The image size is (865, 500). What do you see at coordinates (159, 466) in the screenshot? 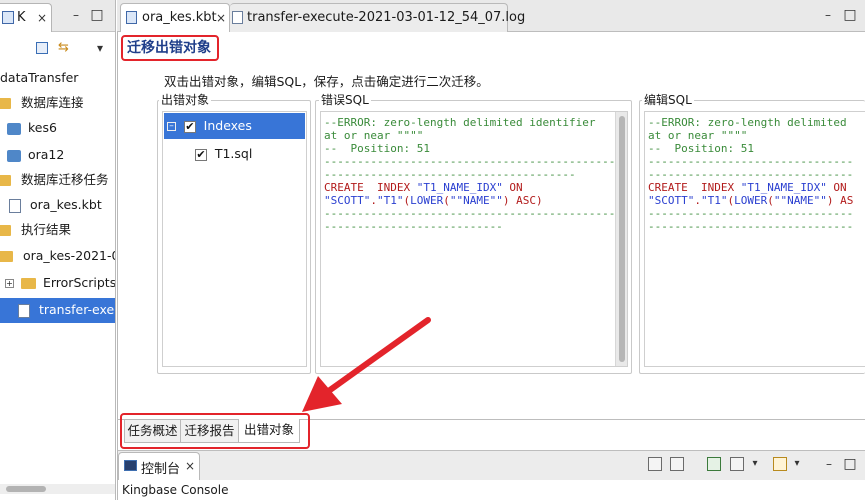
I see `tab-console: 控制台 ×` at bounding box center [159, 466].